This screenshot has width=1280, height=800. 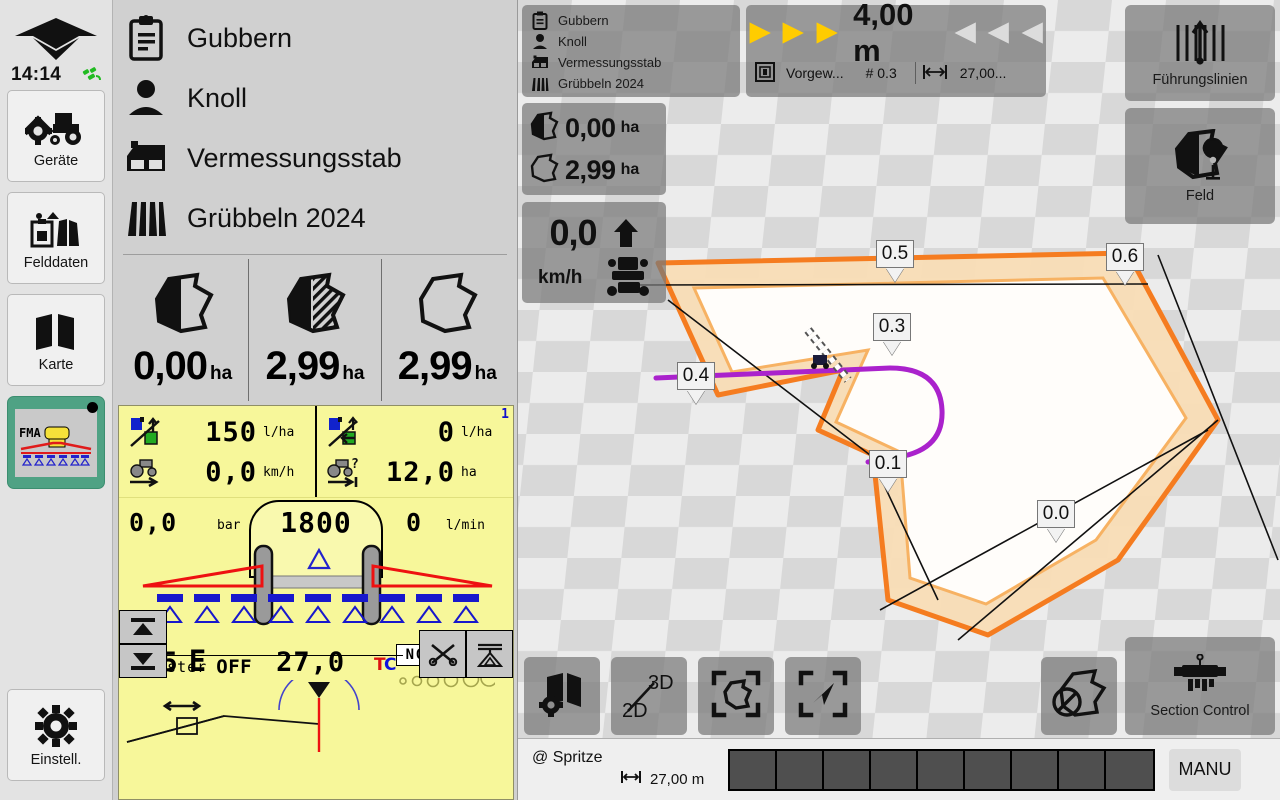 I want to click on status-bar: @ Spritze 27,00 m MANU, so click(x=899, y=769).